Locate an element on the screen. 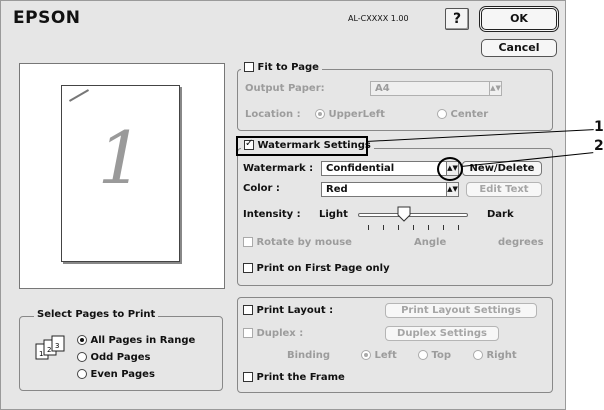  output-paper-value: A4 is located at coordinates (382, 88).